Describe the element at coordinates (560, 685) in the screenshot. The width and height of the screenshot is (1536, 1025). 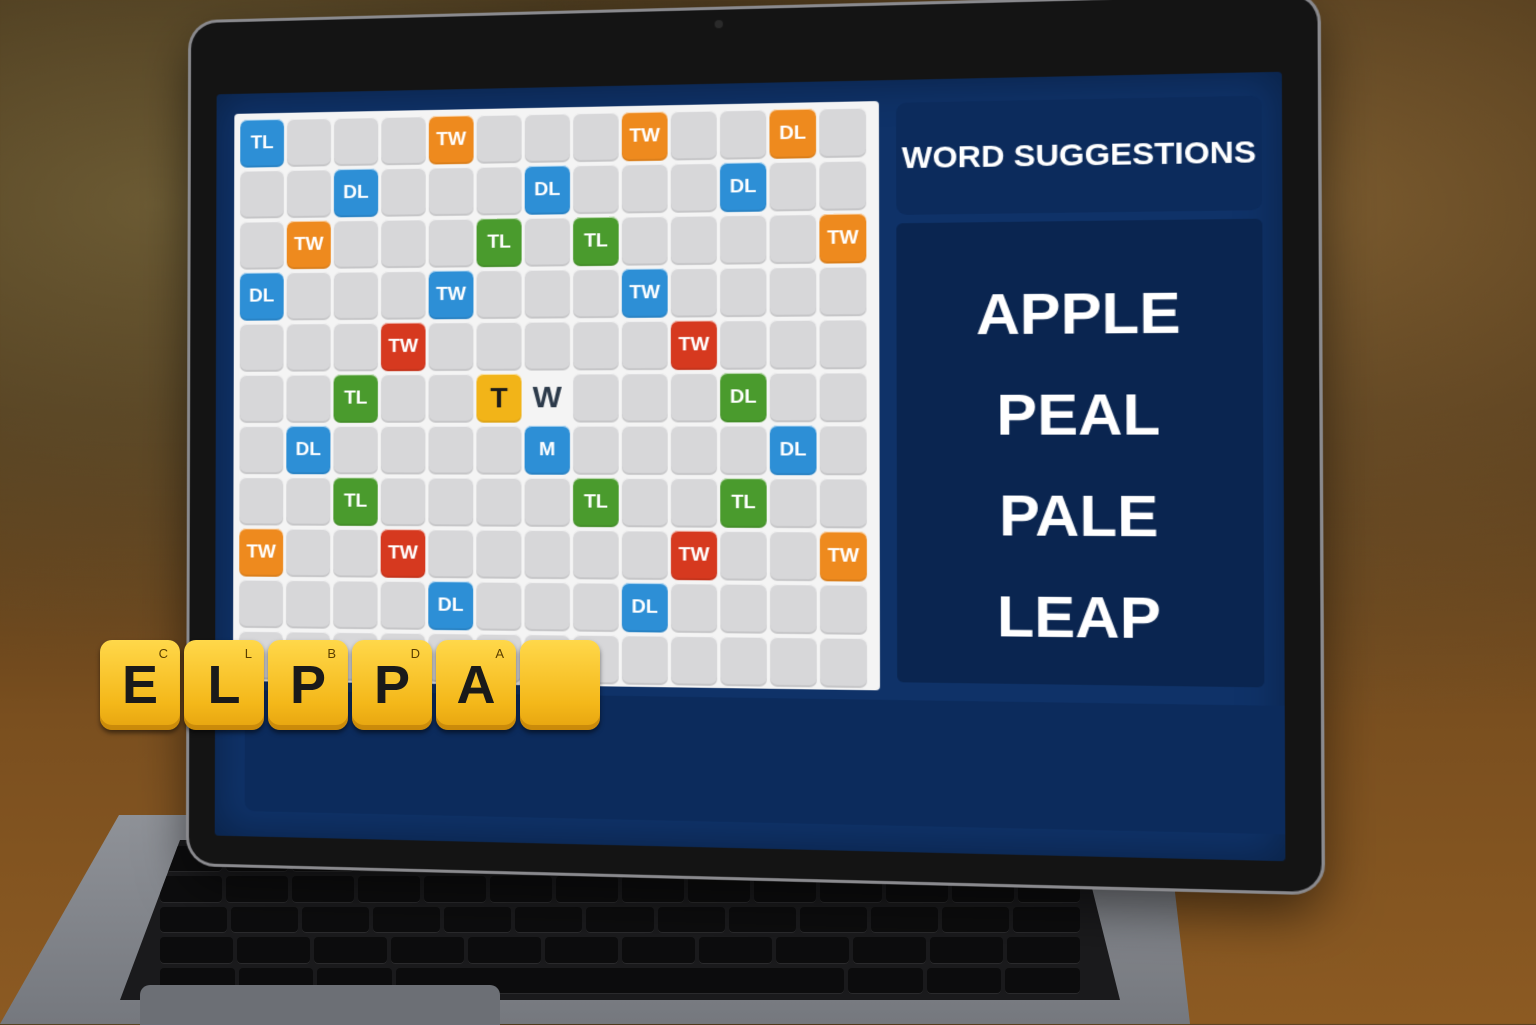
I see `letter-tile` at that location.